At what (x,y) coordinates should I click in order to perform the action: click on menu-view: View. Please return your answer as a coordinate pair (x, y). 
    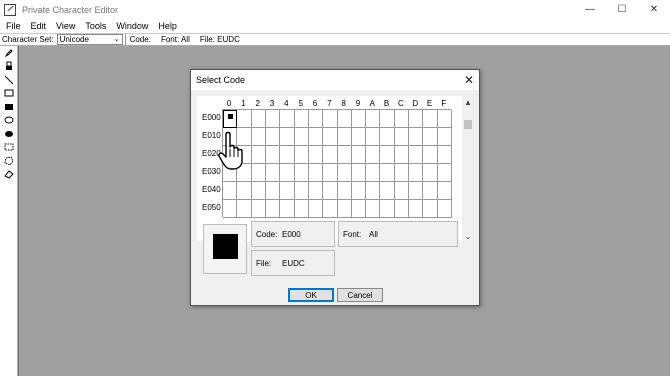
    Looking at the image, I should click on (65, 26).